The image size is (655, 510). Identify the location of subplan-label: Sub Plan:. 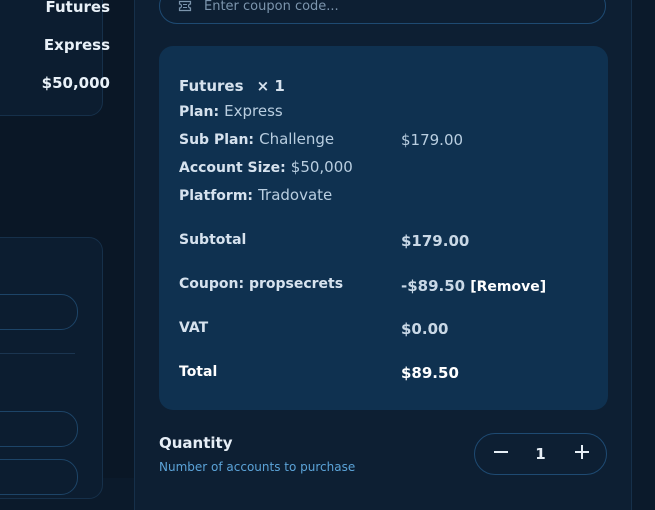
(217, 140).